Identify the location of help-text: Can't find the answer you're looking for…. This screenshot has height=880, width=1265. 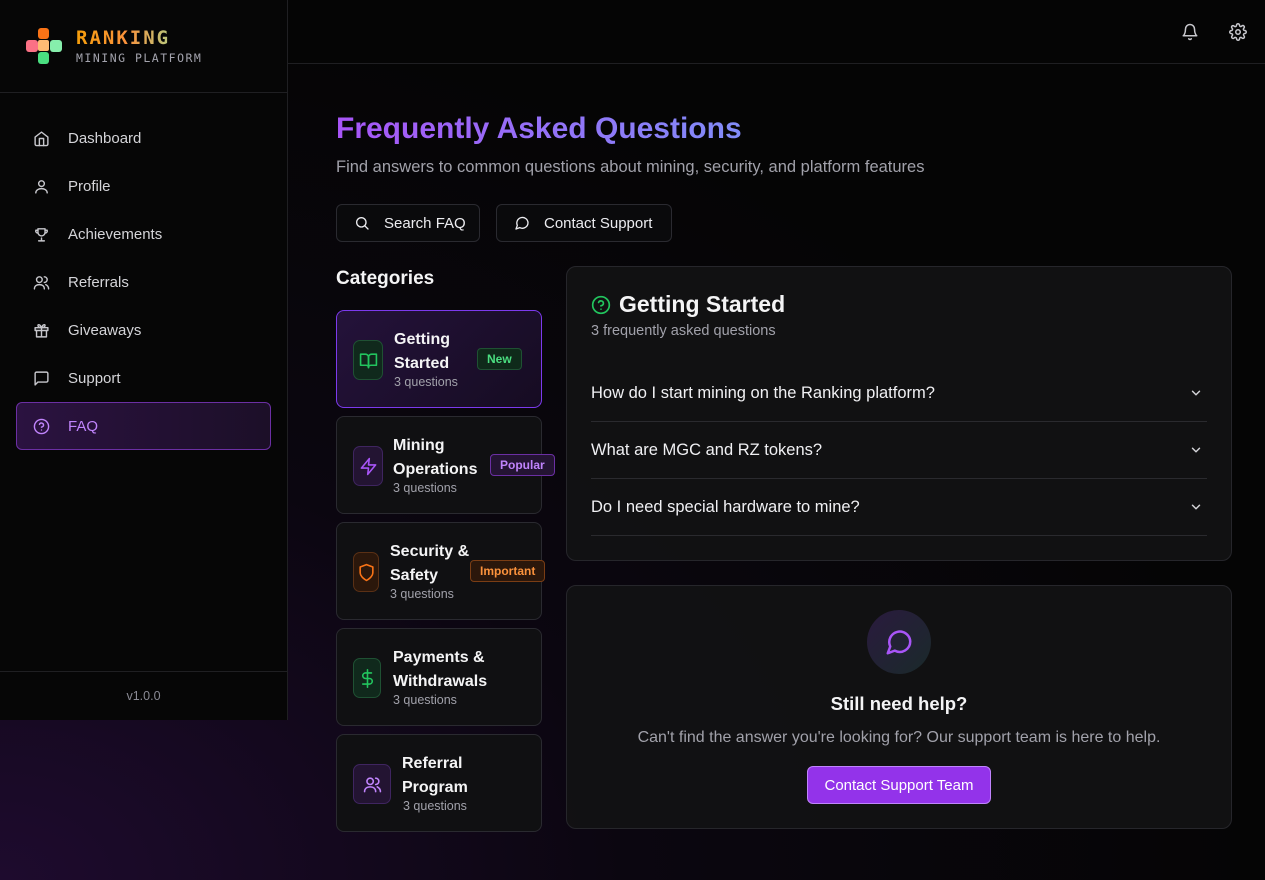
(899, 737).